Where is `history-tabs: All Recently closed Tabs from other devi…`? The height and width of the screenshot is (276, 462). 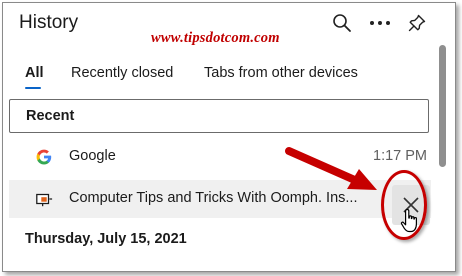 history-tabs: All Recently closed Tabs from other devi… is located at coordinates (229, 77).